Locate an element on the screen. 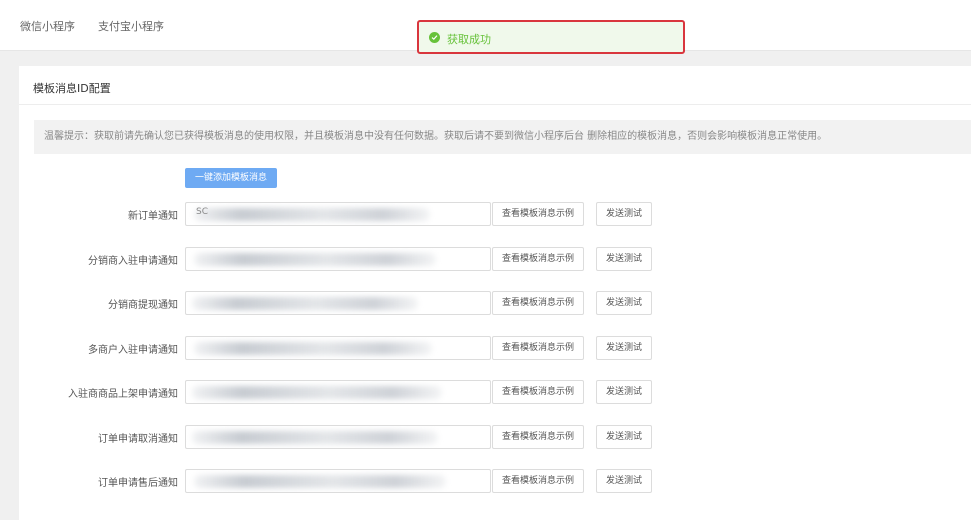  check-circle-icon is located at coordinates (434, 37).